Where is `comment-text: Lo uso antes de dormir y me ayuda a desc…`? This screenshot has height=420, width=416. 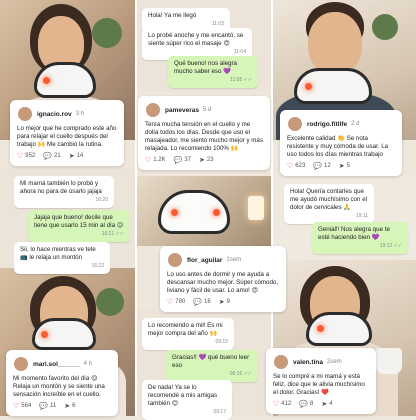 comment-text: Lo uso antes de dormir y me ayuda a desc… is located at coordinates (223, 282).